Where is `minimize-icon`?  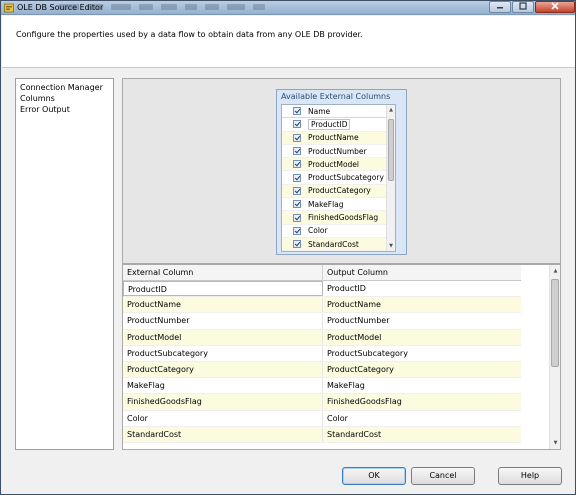 minimize-icon is located at coordinates (500, 7).